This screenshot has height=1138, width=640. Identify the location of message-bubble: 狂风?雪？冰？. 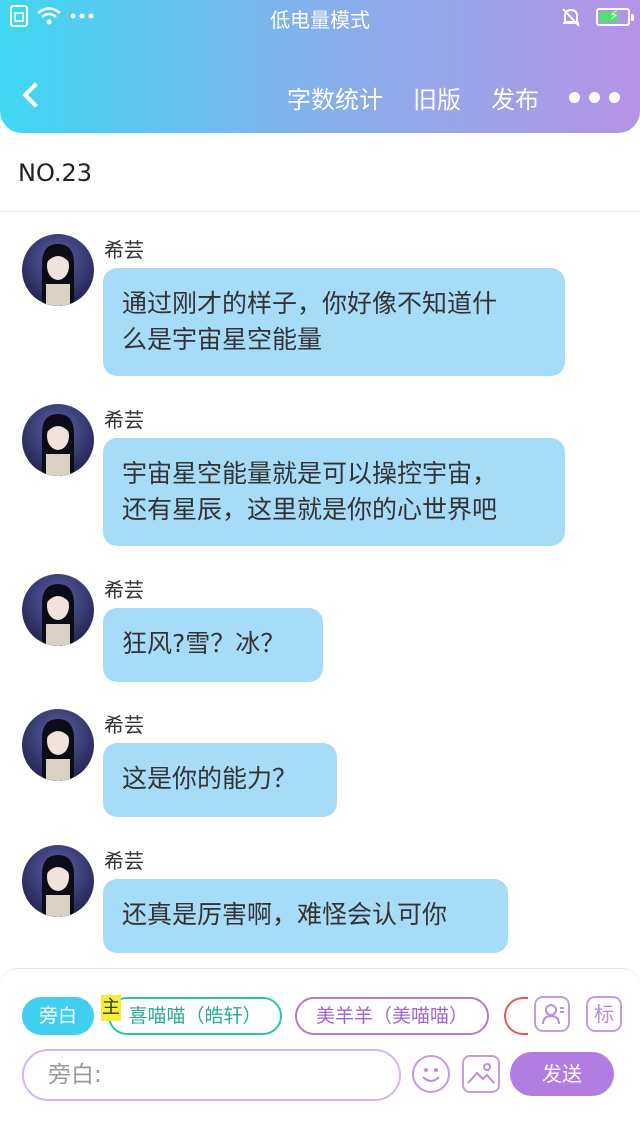
(213, 645).